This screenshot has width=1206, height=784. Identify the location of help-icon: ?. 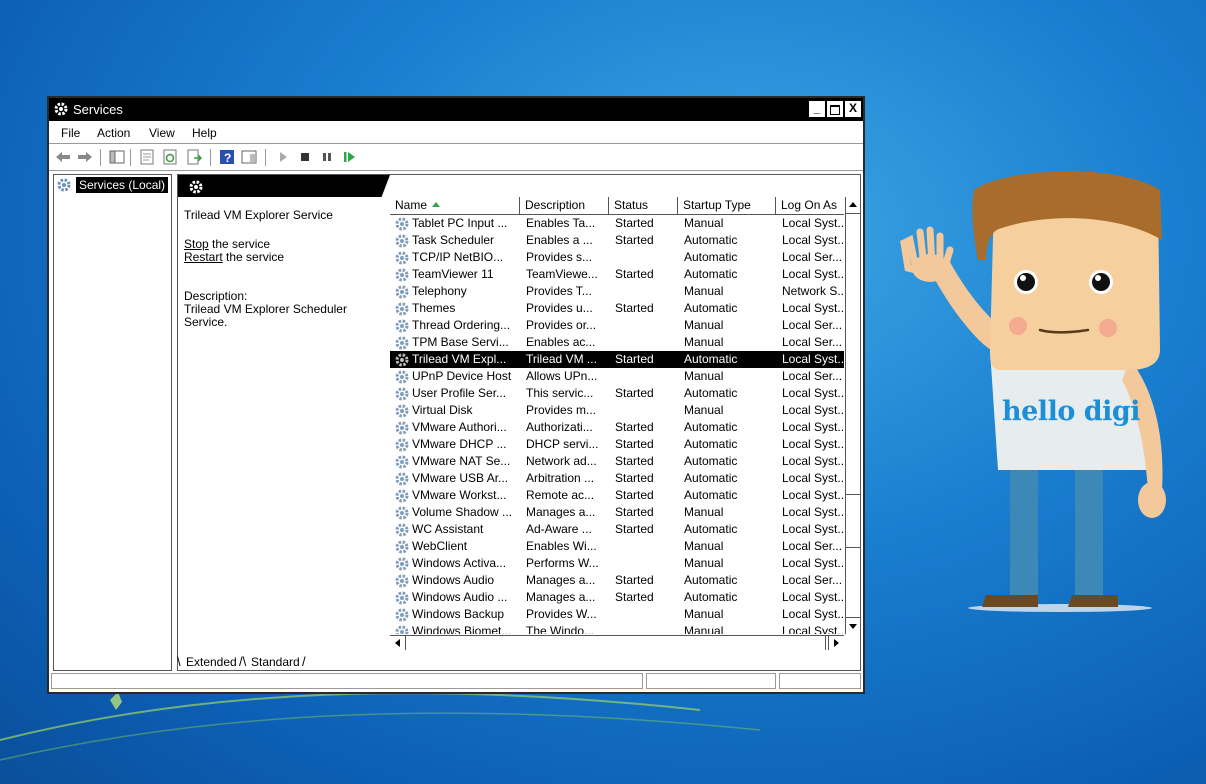
(227, 157).